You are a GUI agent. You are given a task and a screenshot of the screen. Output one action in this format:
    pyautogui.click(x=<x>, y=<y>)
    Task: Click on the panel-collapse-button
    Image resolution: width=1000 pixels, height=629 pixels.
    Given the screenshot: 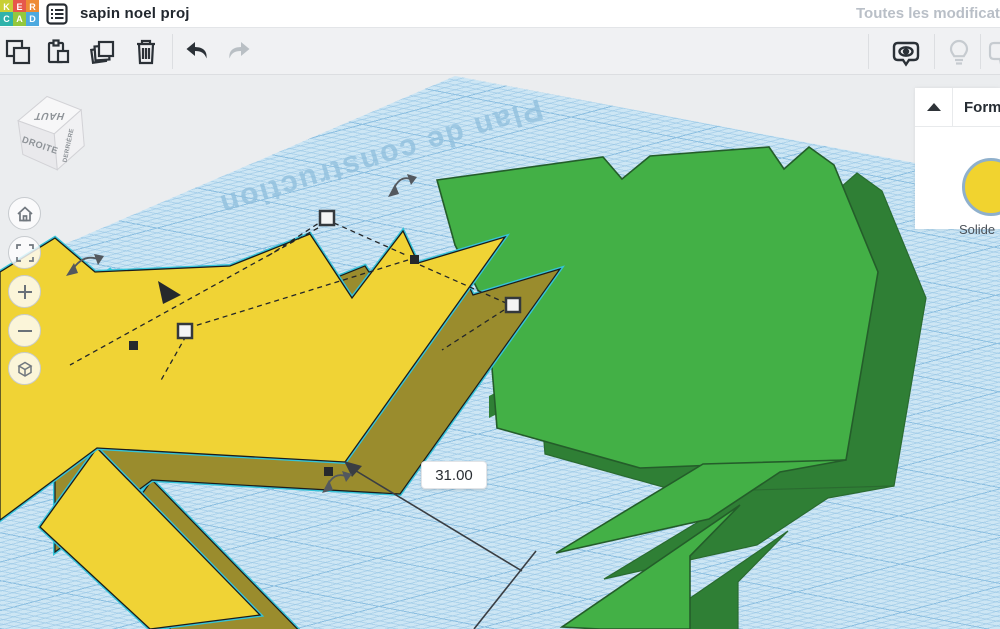 What is the action you would take?
    pyautogui.click(x=934, y=107)
    